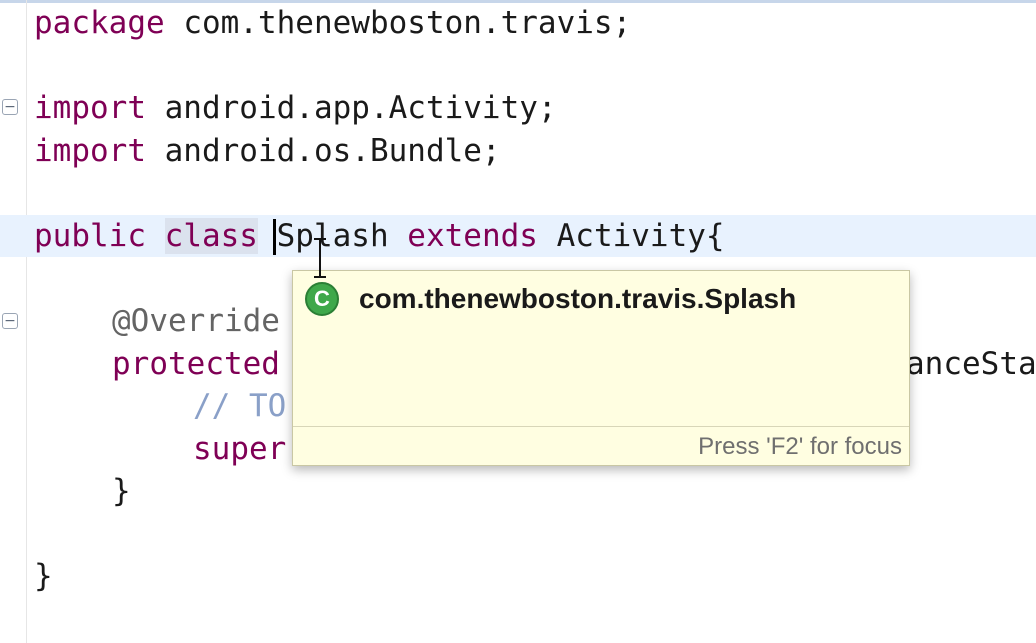 Image resolution: width=1036 pixels, height=643 pixels. Describe the element at coordinates (196, 364) in the screenshot. I see `code-line-method-start: protected` at that location.